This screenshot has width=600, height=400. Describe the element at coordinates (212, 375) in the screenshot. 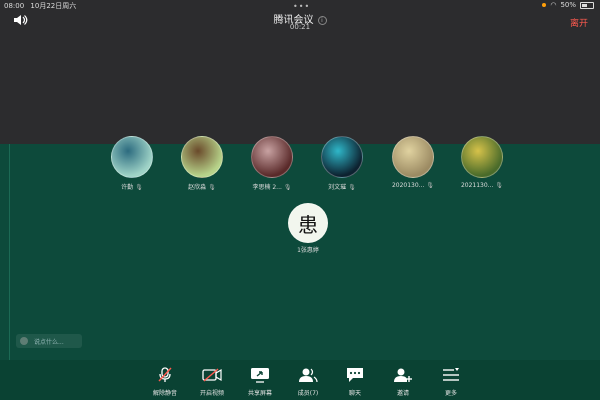

I see `camera-off-icon` at that location.